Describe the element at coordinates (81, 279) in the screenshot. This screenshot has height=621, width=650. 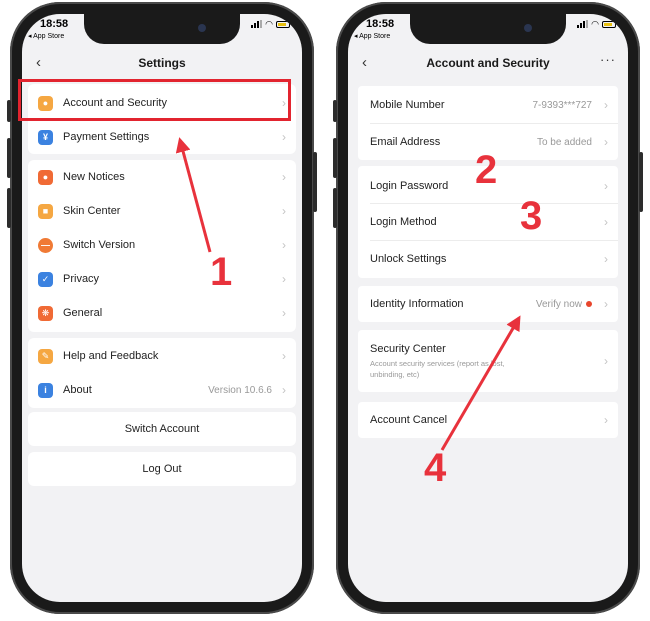
I see `settings-item-label: Privacy` at that location.